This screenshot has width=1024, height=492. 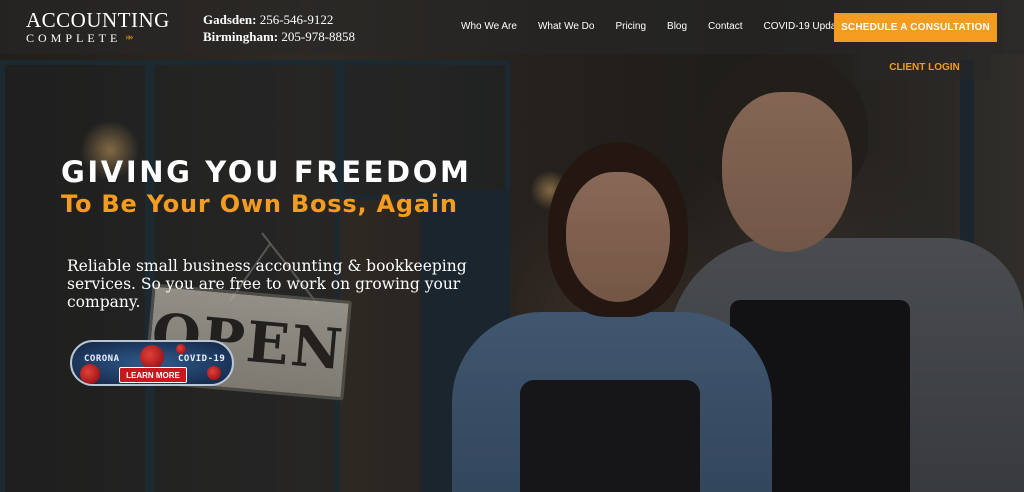 What do you see at coordinates (924, 67) in the screenshot?
I see `client-login-link: CLIENT LOGIN` at bounding box center [924, 67].